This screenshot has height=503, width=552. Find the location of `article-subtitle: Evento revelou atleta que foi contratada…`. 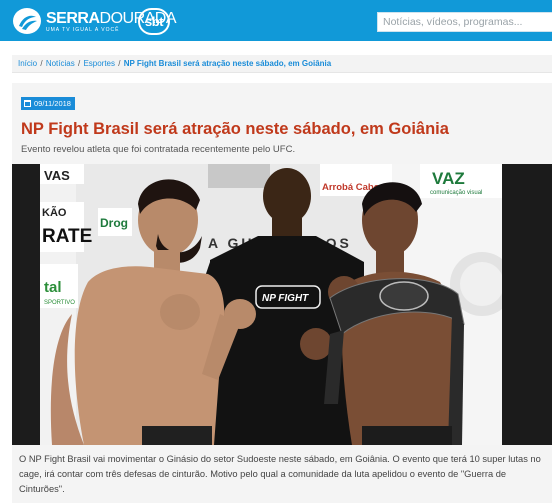

article-subtitle: Evento revelou atleta que foi contratada… is located at coordinates (158, 149).